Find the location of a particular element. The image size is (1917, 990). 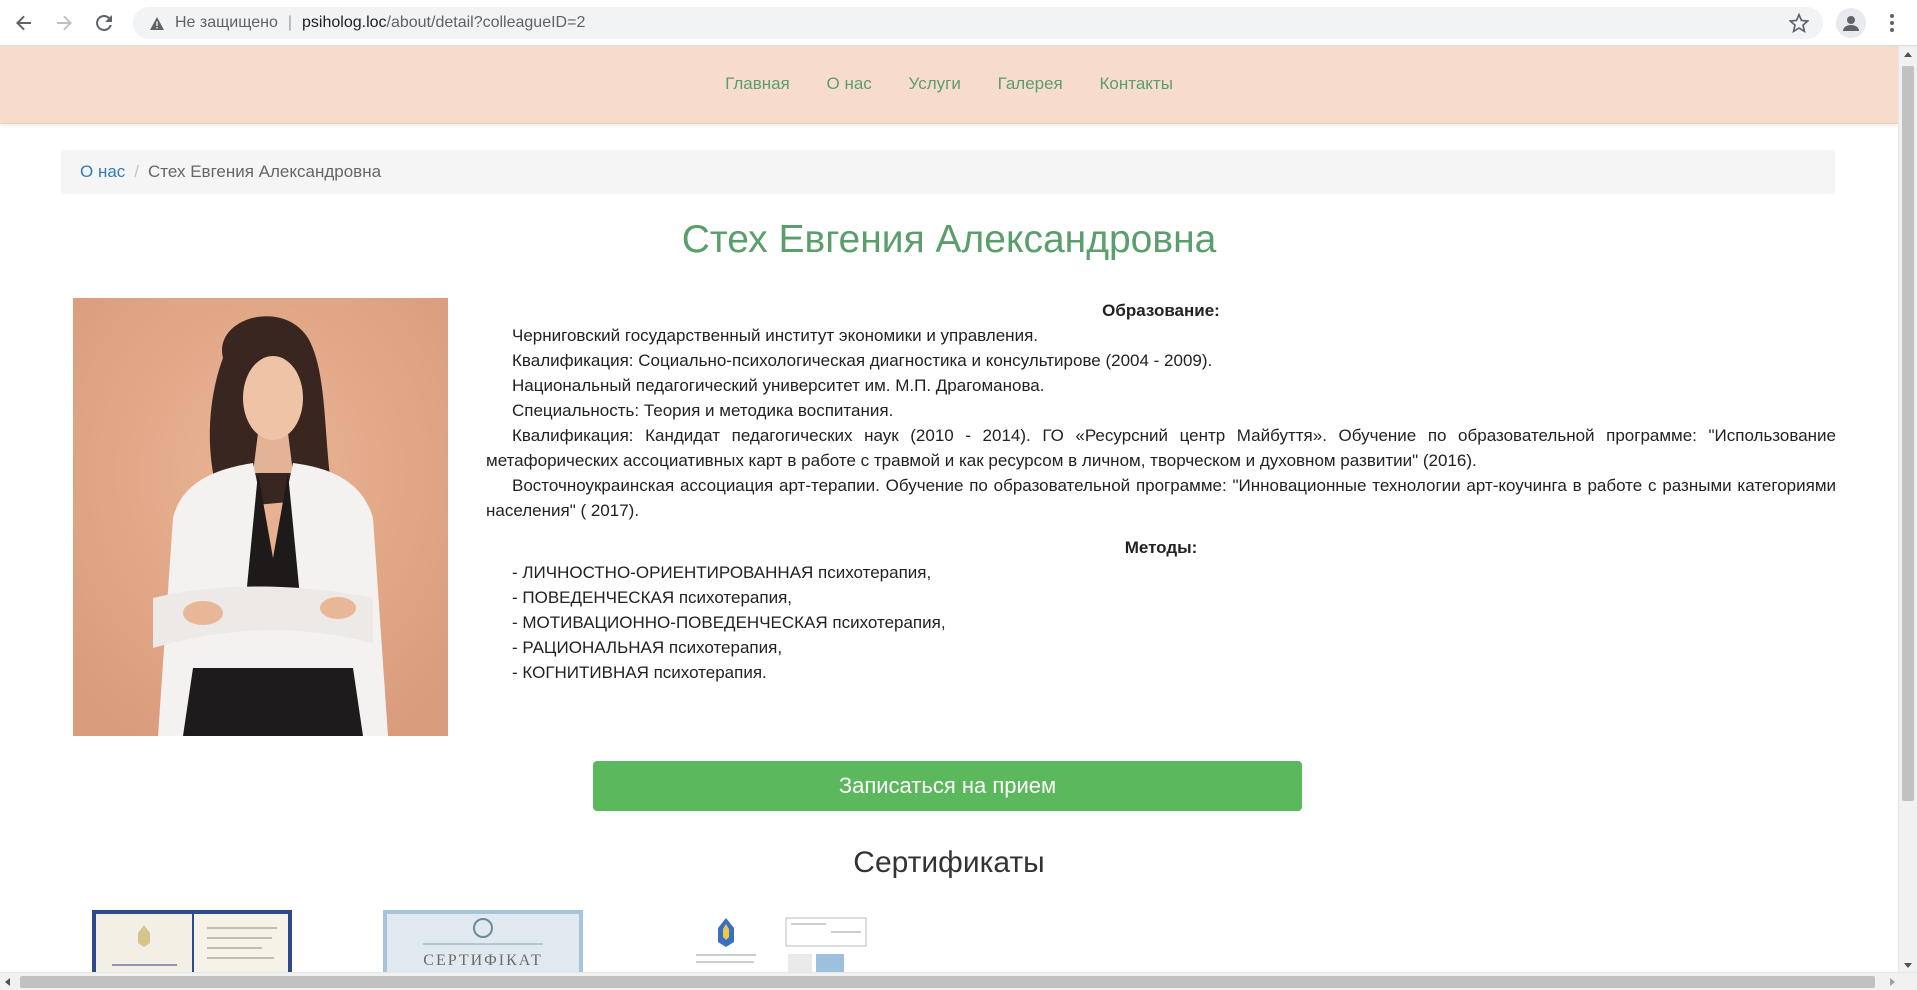

education-heading: Образование: is located at coordinates (1161, 310).